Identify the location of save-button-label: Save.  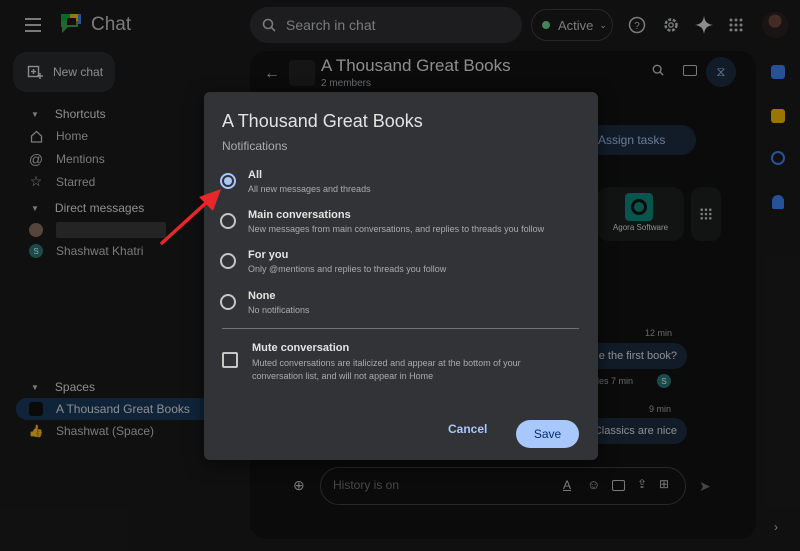
(547, 434).